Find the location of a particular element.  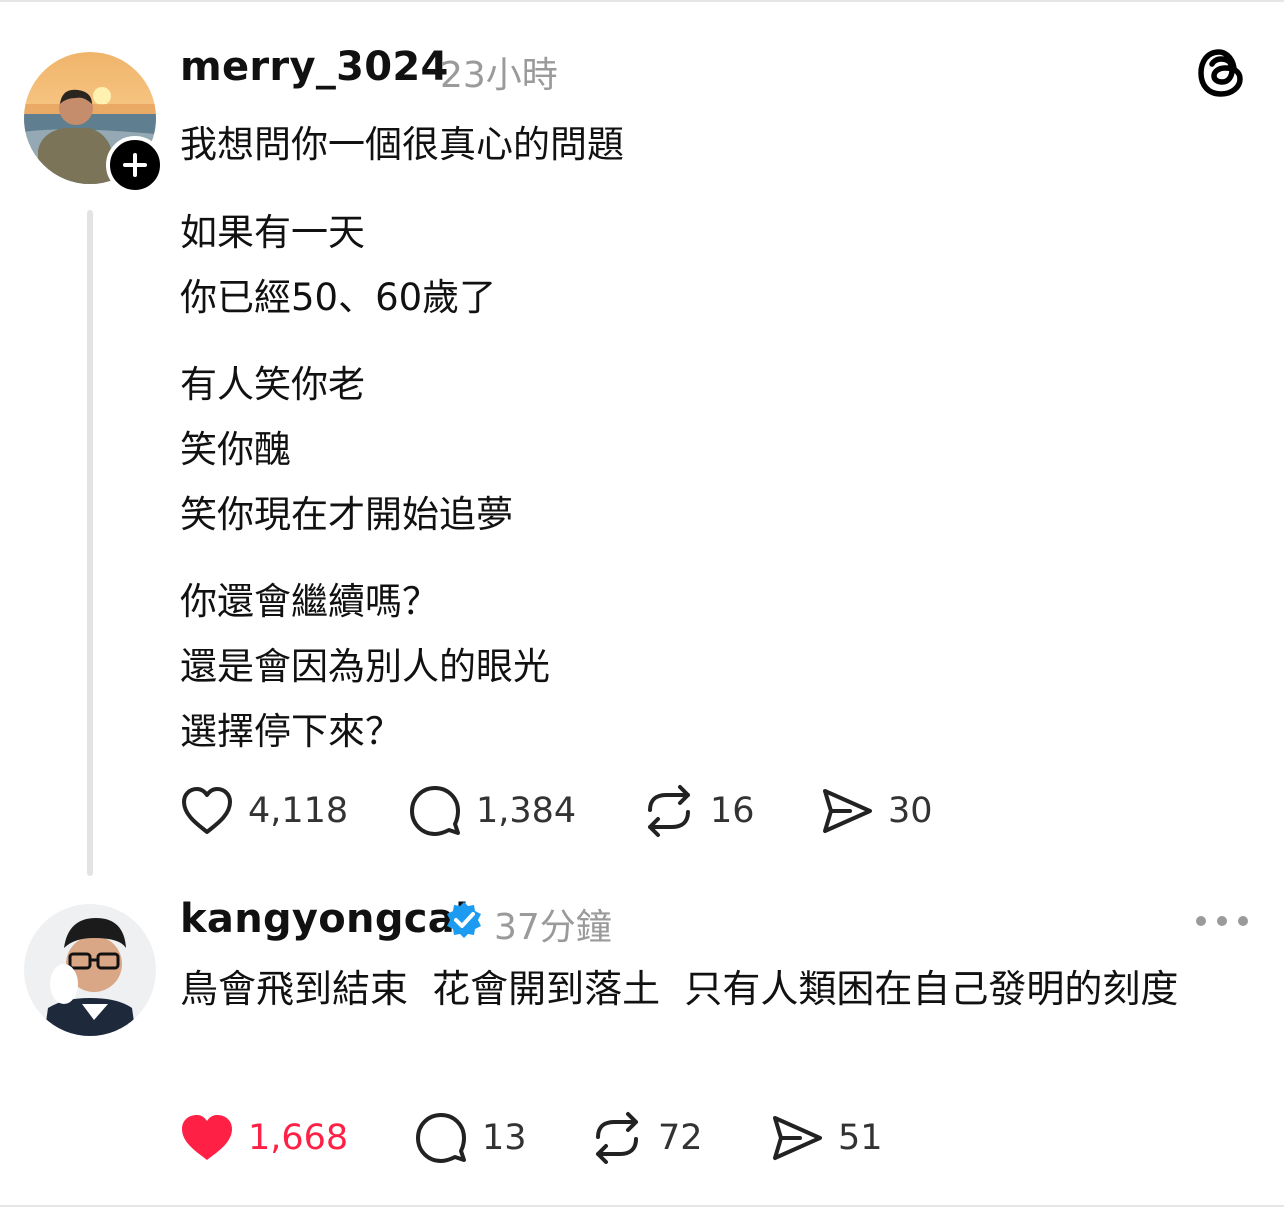

share-count: 30 is located at coordinates (910, 811).